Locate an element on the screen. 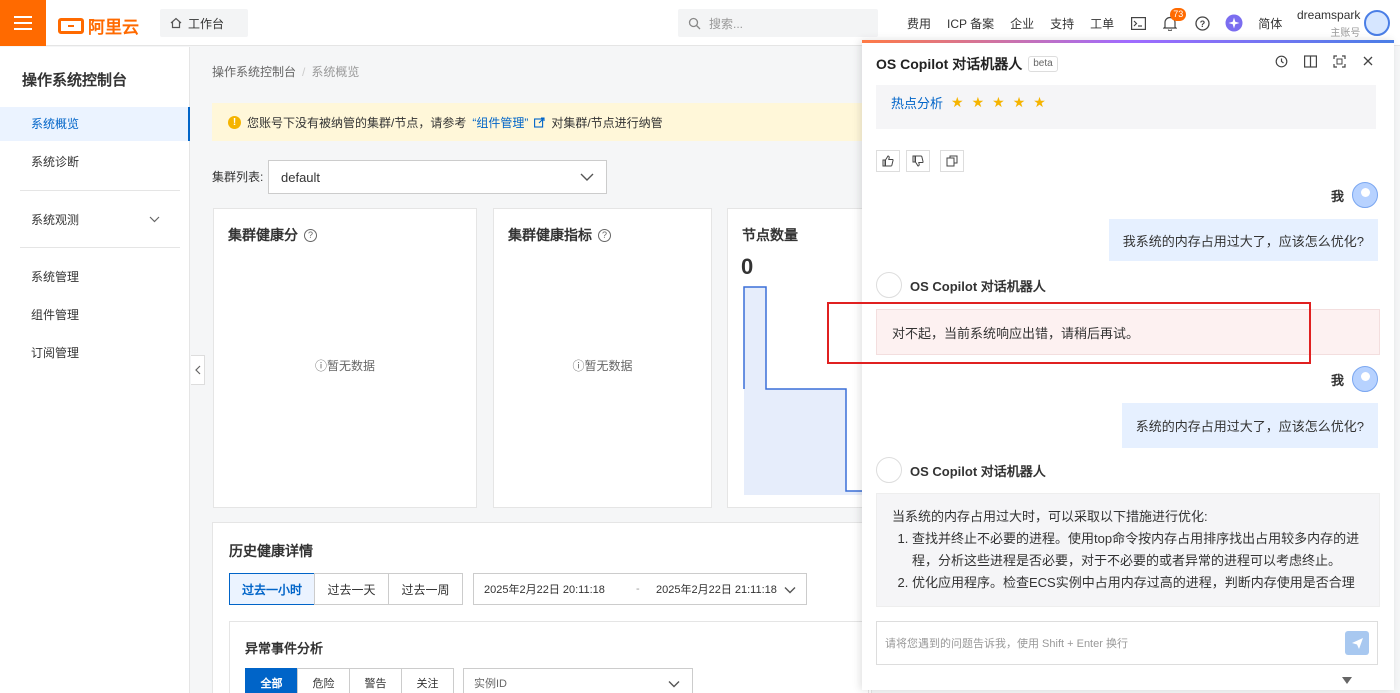 The image size is (1400, 693). breadcrumb: 操作系统控制台 / 系统概览 is located at coordinates (286, 72).